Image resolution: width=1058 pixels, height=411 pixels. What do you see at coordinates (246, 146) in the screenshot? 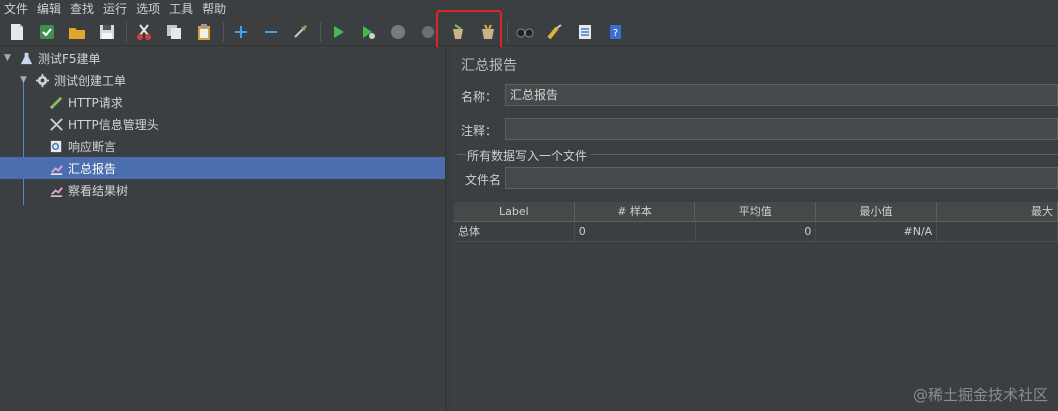
I see `tree-item-response-assertion: 响应断言` at bounding box center [246, 146].